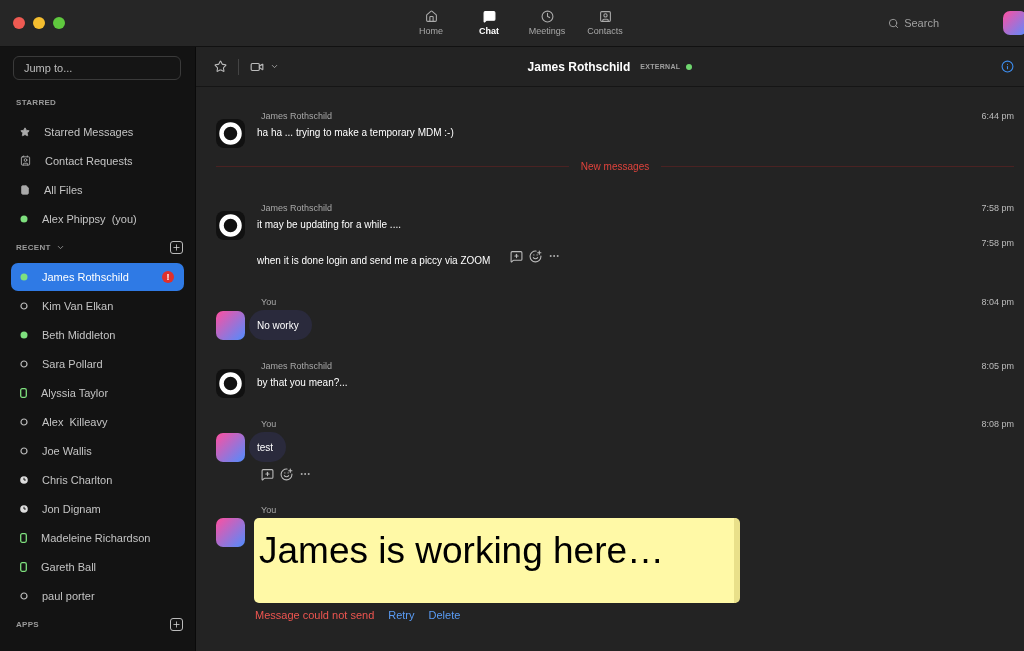 This screenshot has height=651, width=1024. What do you see at coordinates (97, 508) in the screenshot?
I see `sidebar-item: Jon Dignam` at bounding box center [97, 508].